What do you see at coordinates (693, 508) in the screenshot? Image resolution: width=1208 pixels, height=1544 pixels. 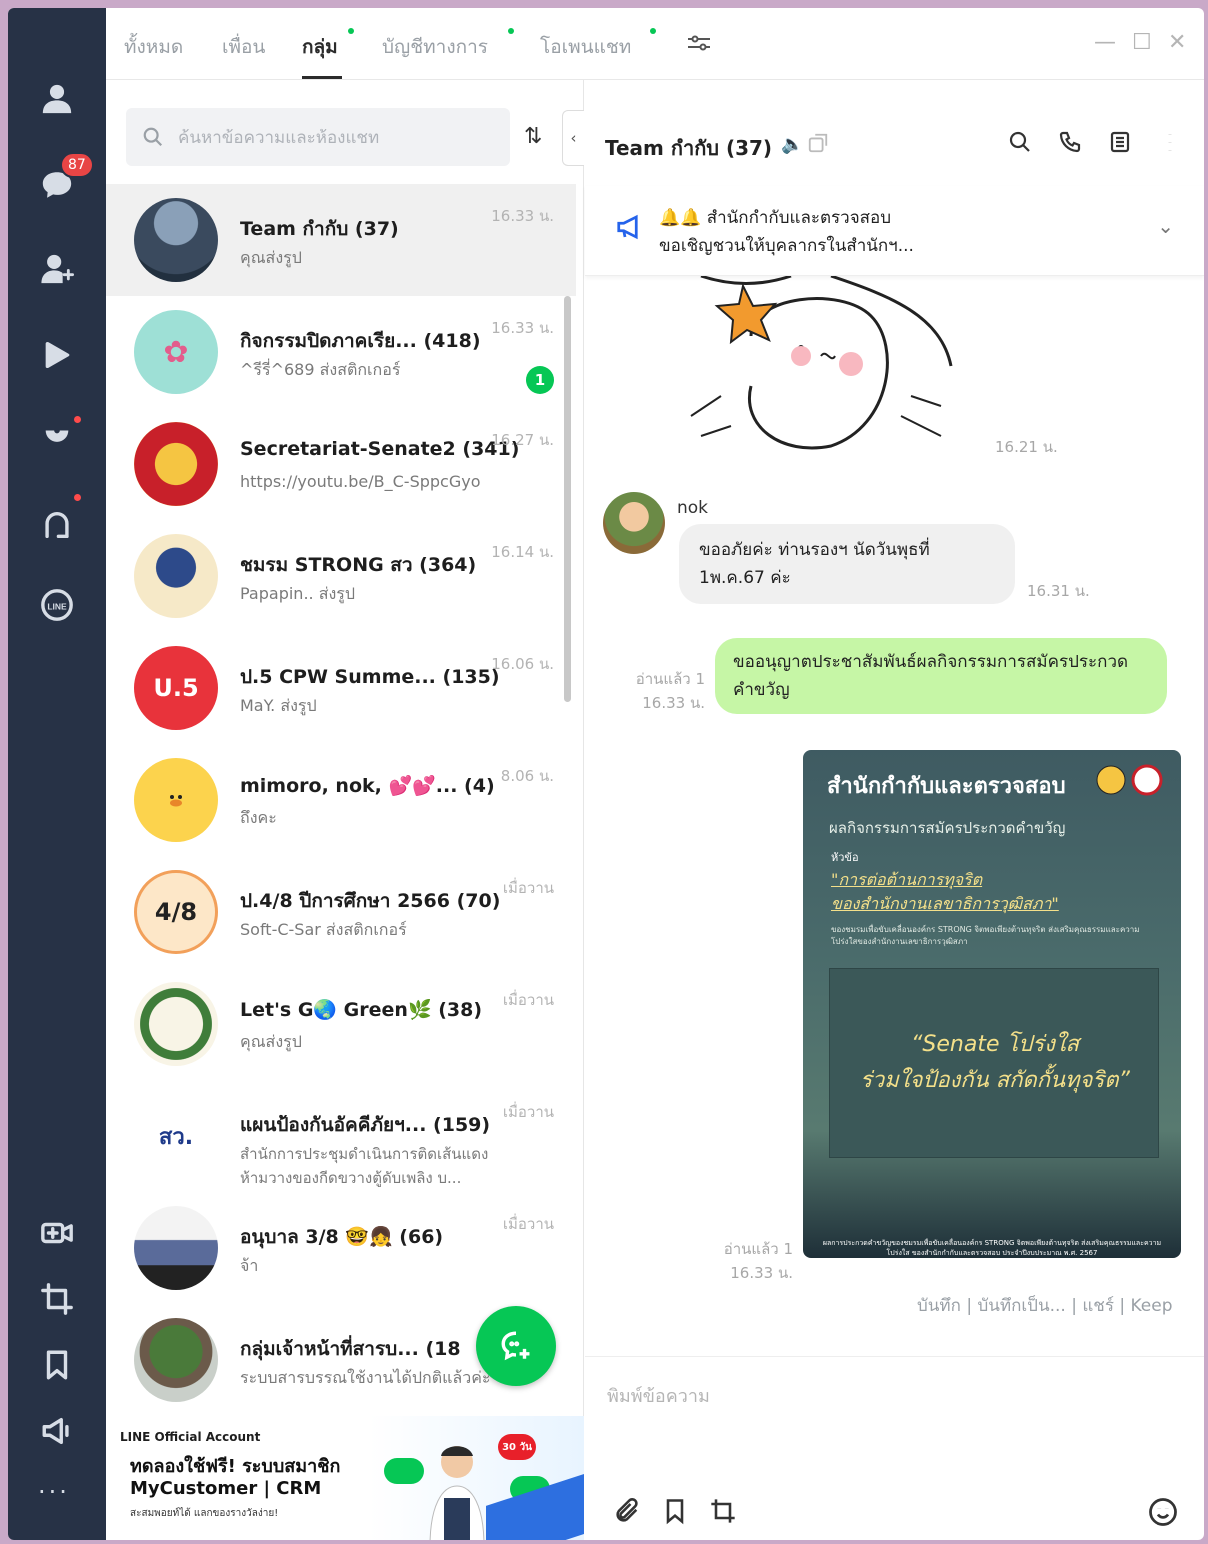 I see `sender-name: nok` at bounding box center [693, 508].